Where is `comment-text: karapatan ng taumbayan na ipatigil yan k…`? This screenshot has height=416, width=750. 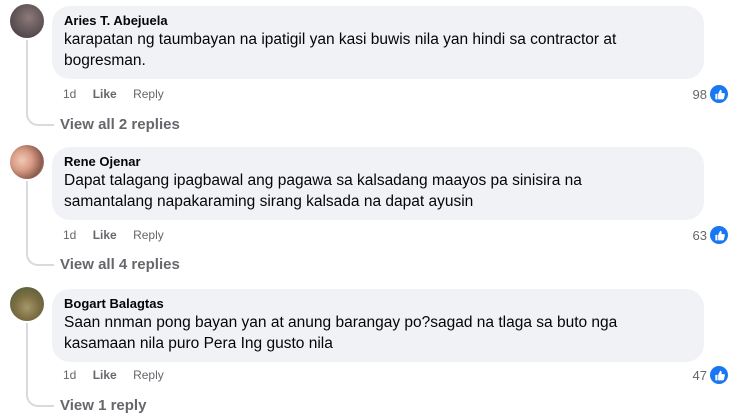
comment-text: karapatan ng taumbayan na ipatigil yan k… is located at coordinates (340, 50).